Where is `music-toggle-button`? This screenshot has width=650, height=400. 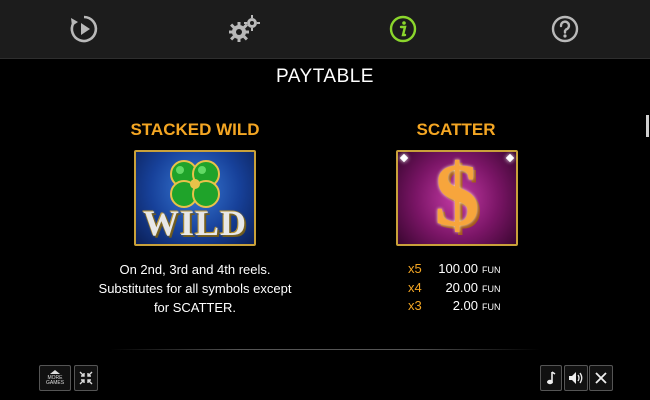 music-toggle-button is located at coordinates (551, 378).